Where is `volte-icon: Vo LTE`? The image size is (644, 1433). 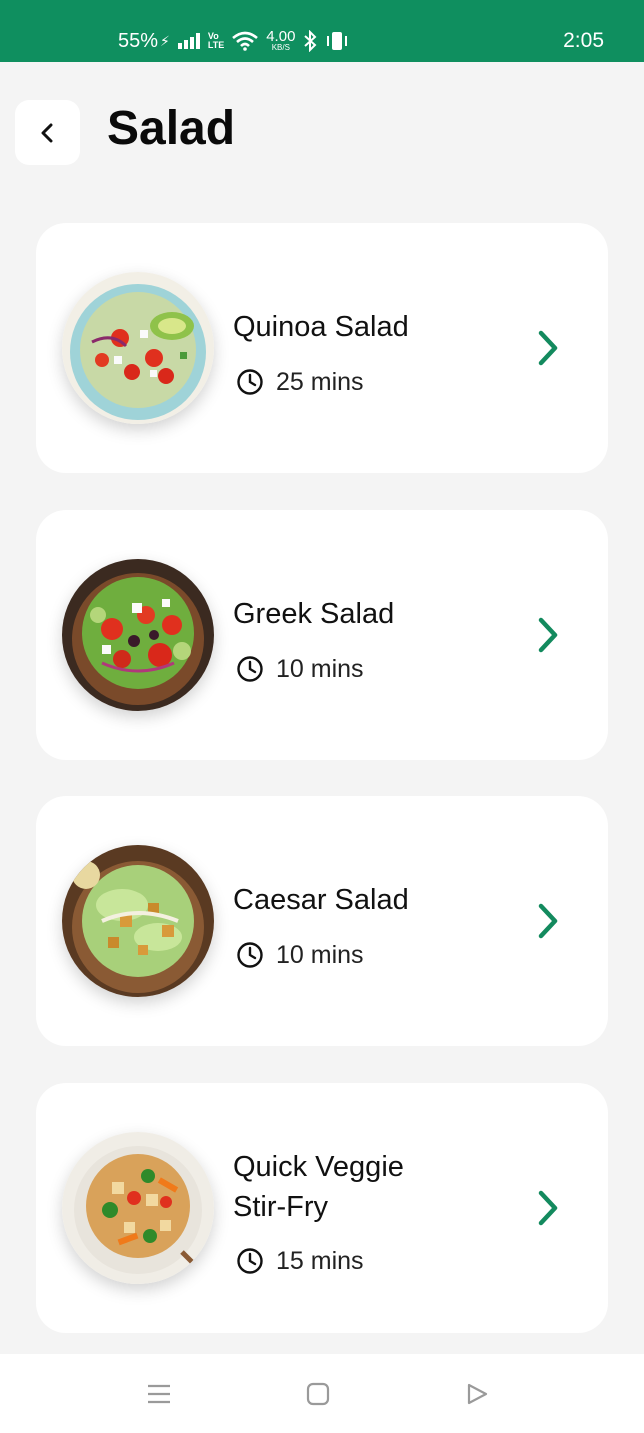
volte-icon: Vo LTE is located at coordinates (216, 40).